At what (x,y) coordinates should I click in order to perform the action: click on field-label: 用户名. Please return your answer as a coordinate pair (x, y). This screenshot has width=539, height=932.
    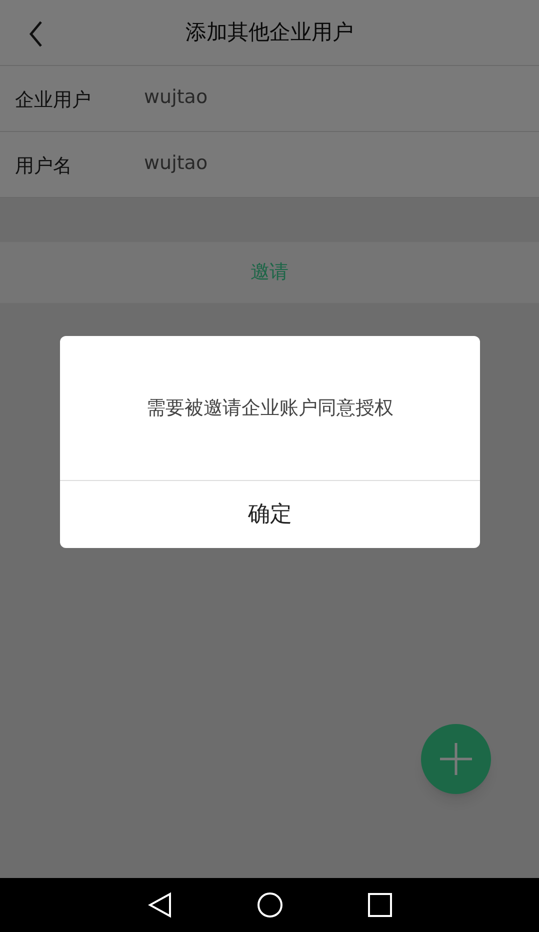
    Looking at the image, I should click on (43, 167).